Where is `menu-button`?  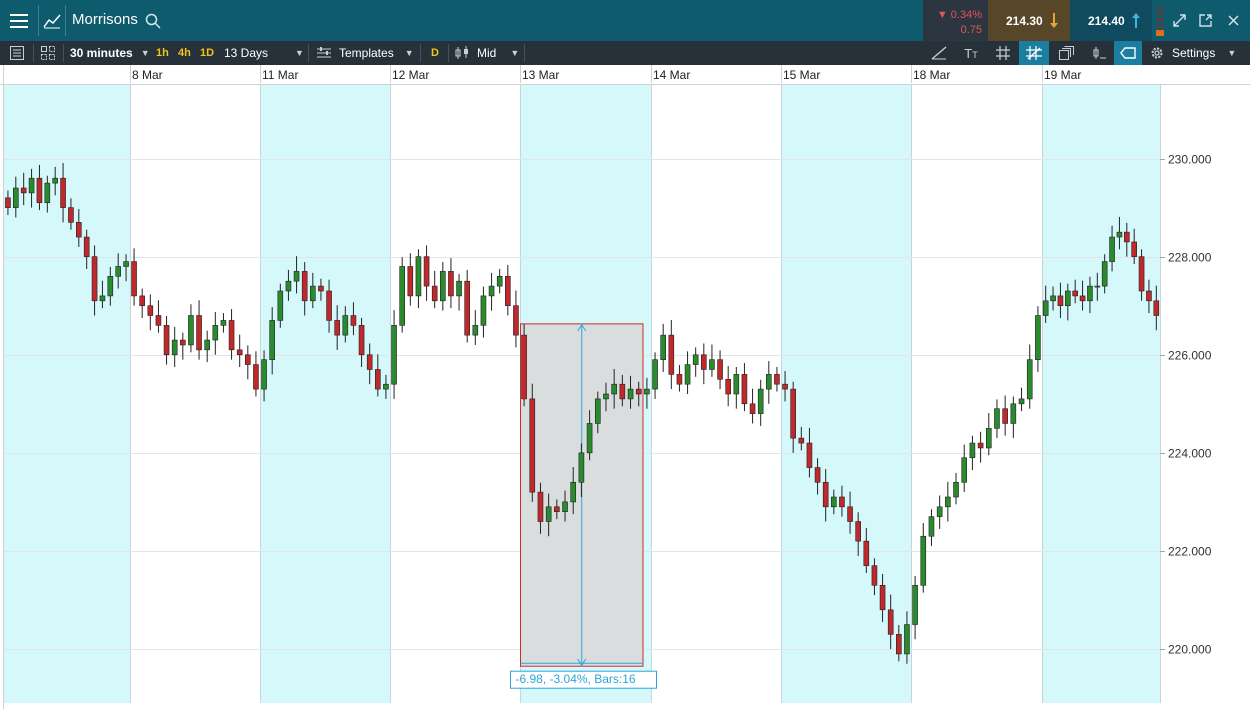
menu-button is located at coordinates (19, 20).